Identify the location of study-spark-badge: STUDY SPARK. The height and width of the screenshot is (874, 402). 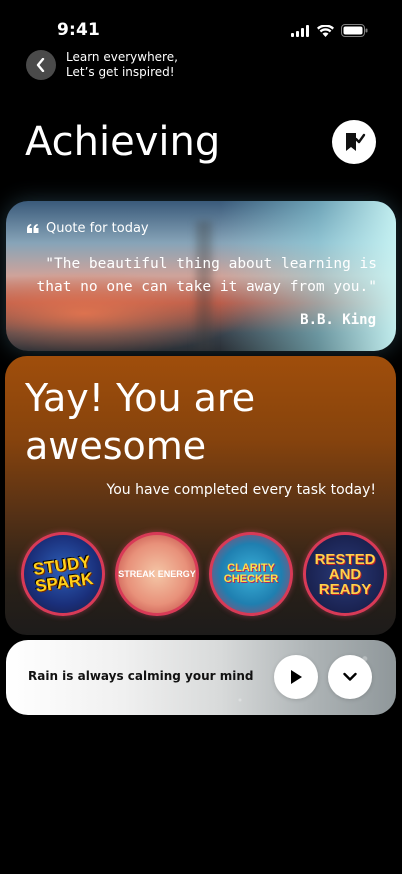
(63, 574).